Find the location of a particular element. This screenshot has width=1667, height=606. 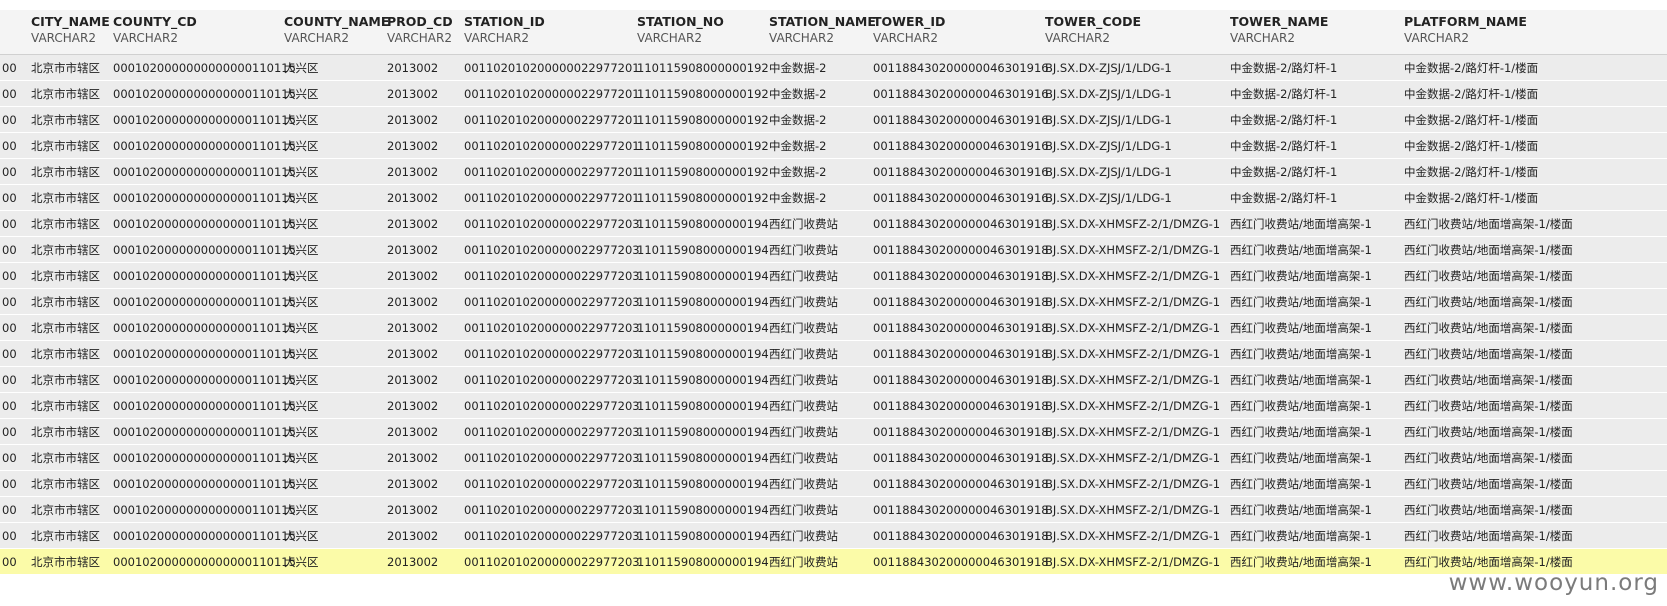

column-header-tower-id: TOWER_ID VARCHAR2 is located at coordinates (909, 30).